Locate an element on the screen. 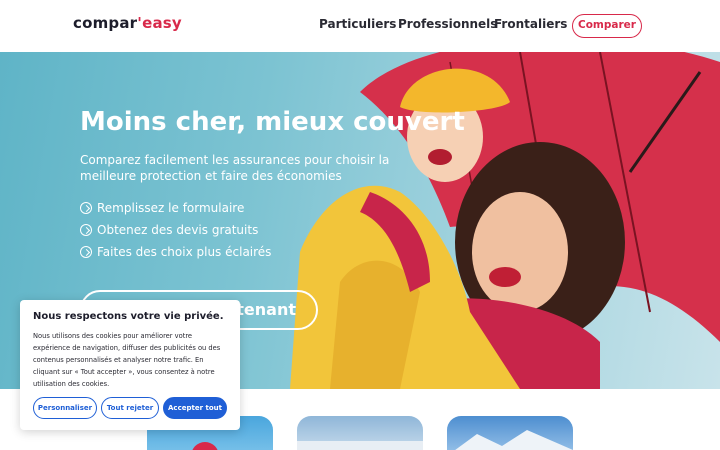  hero-bullet: Obtenez des devis gratuits is located at coordinates (169, 230).